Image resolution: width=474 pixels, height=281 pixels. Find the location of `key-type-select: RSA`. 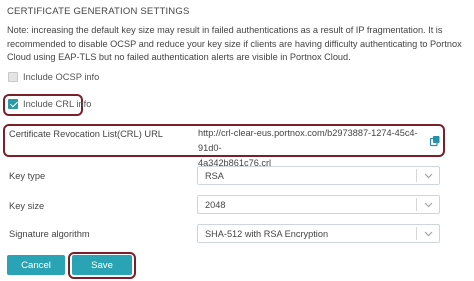

key-type-select: RSA is located at coordinates (318, 175).